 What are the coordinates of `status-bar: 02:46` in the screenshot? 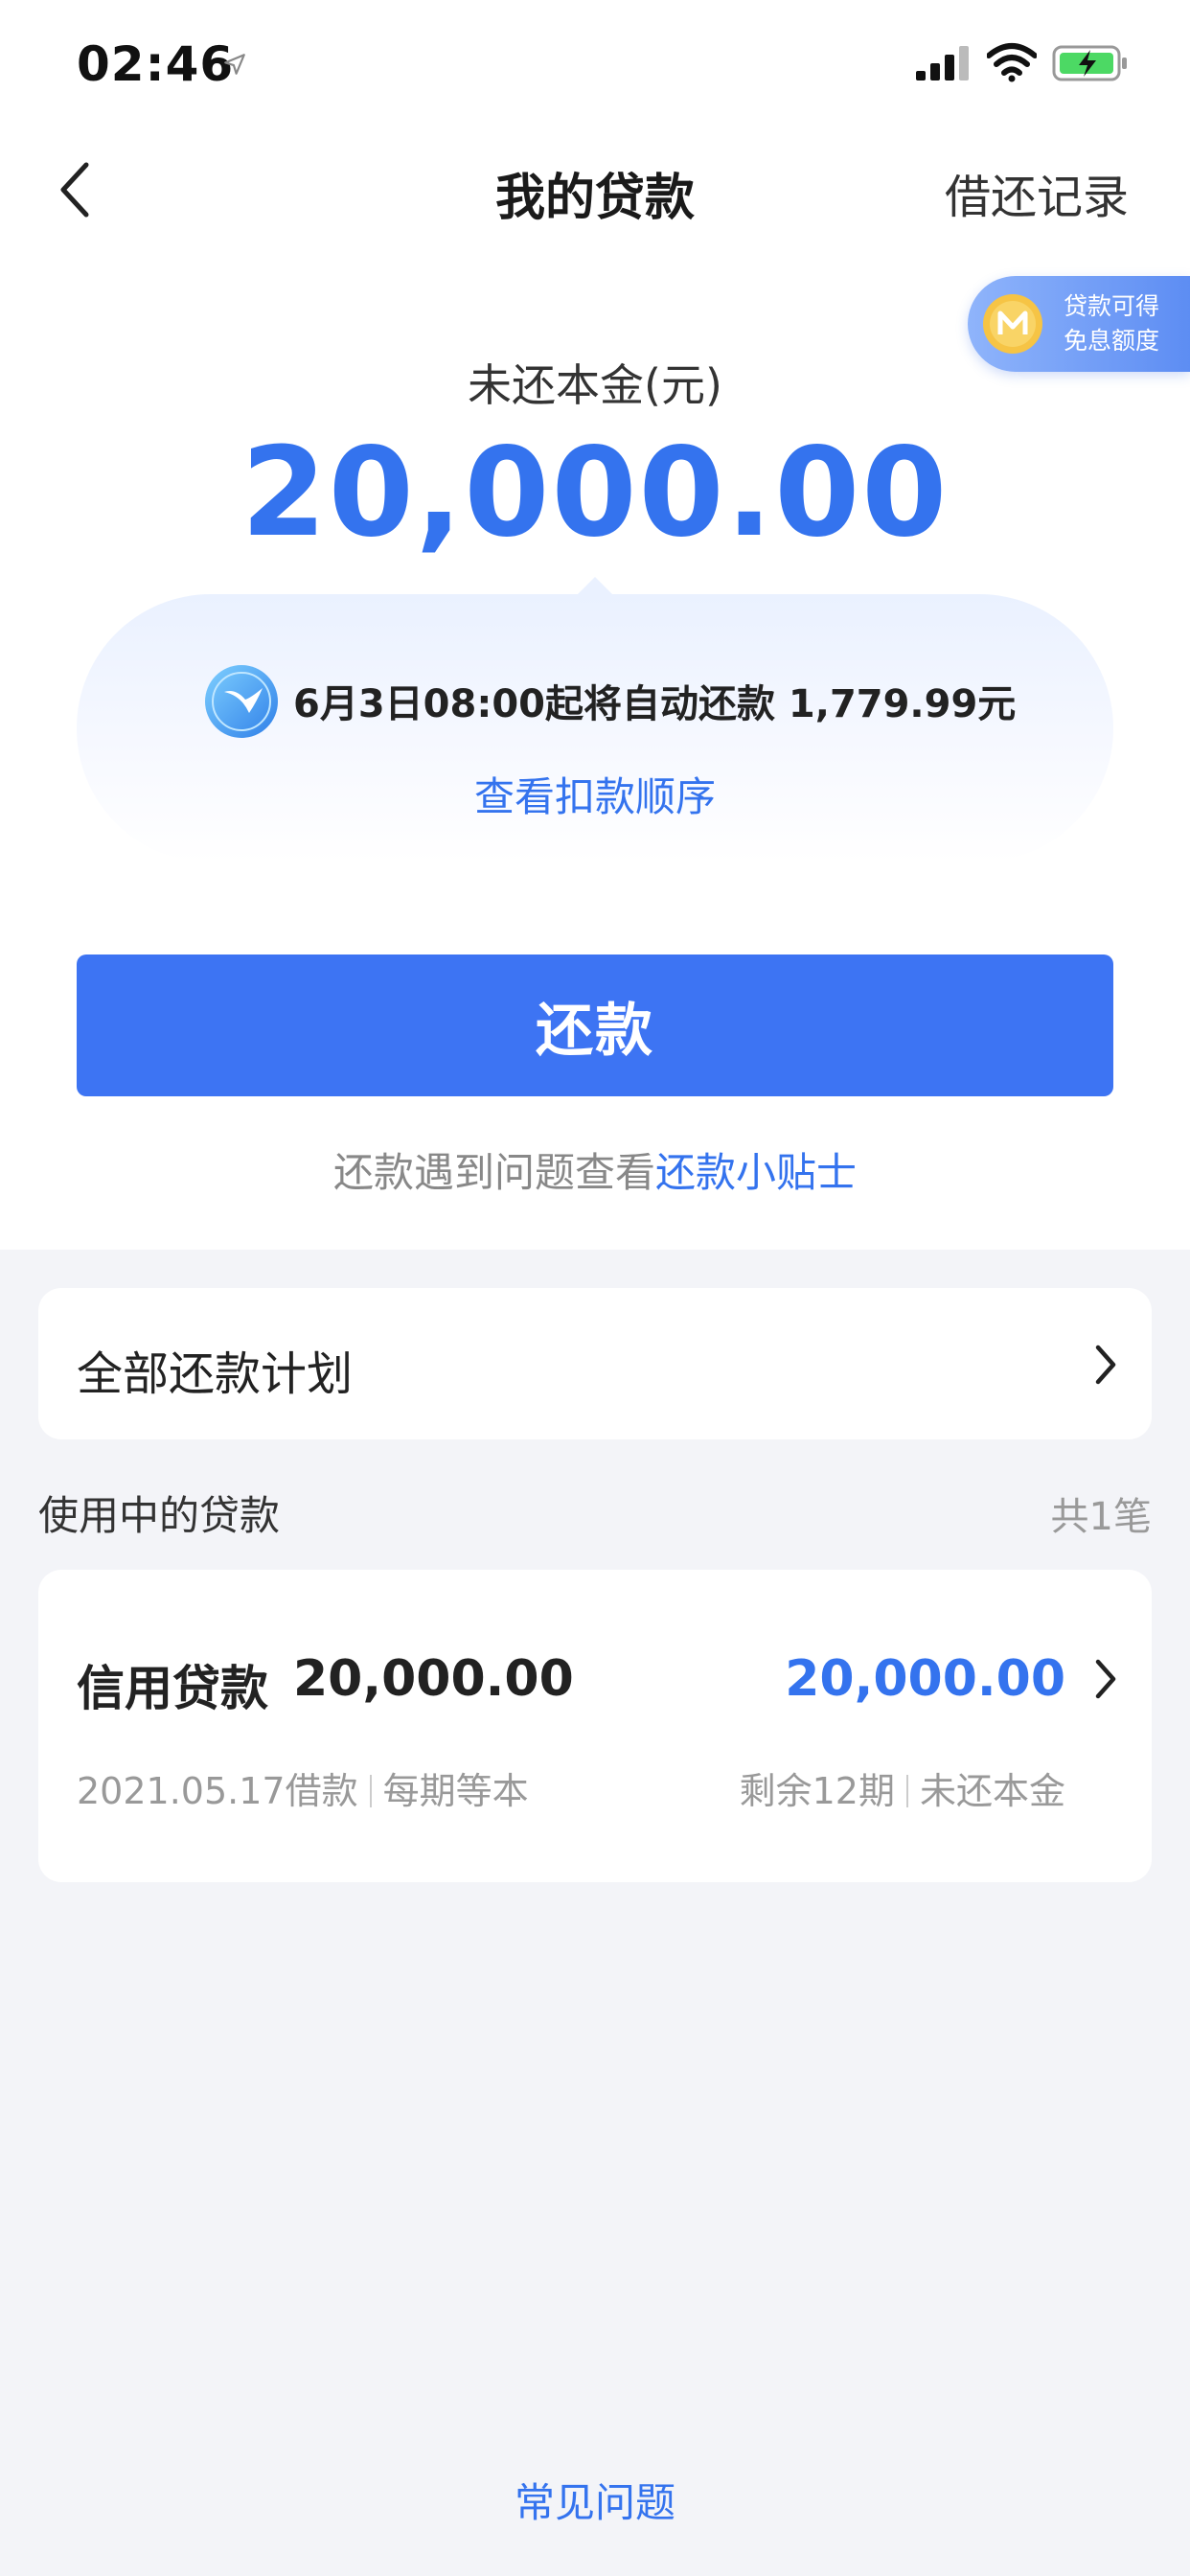 It's located at (595, 64).